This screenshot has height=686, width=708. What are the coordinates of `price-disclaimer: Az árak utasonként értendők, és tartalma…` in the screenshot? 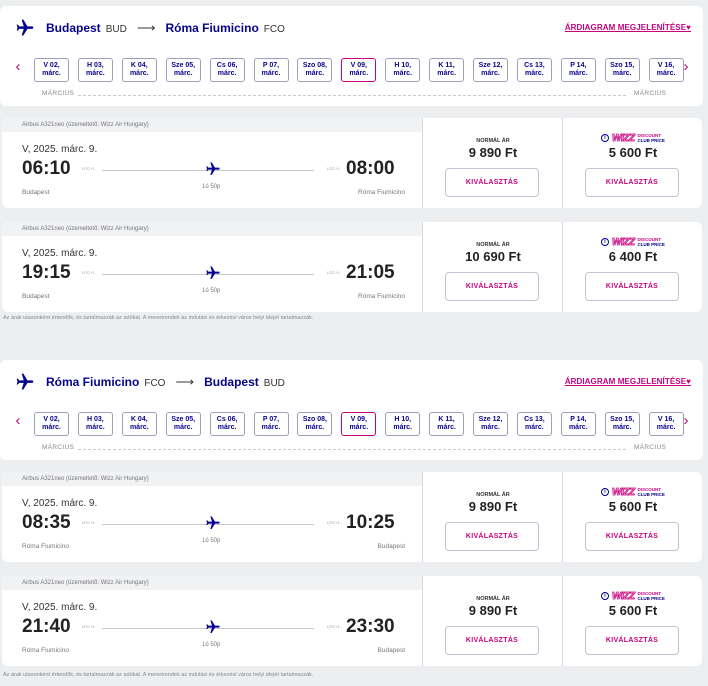 It's located at (158, 318).